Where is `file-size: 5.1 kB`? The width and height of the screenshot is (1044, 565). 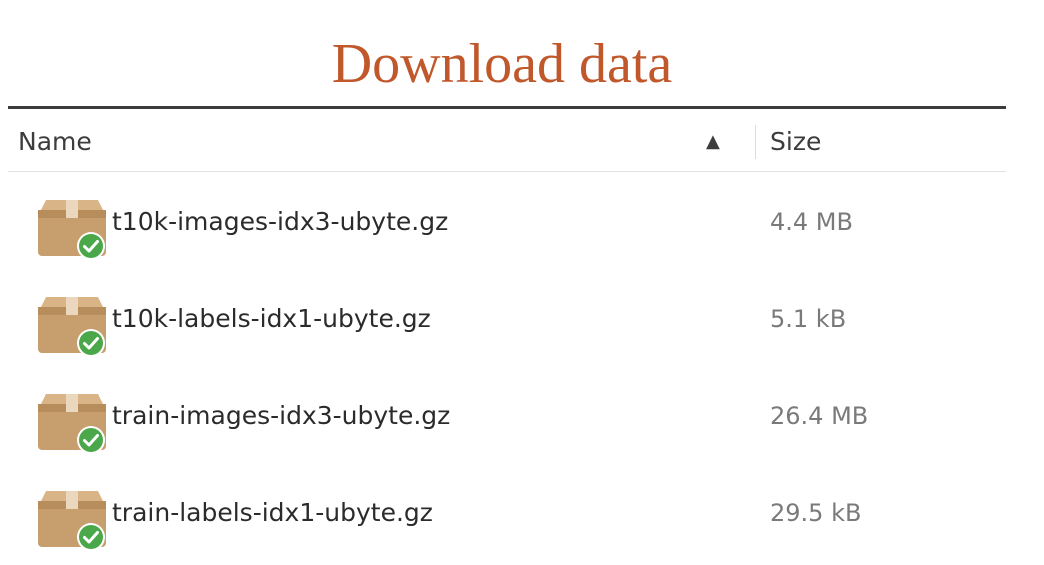
file-size: 5.1 kB is located at coordinates (808, 319).